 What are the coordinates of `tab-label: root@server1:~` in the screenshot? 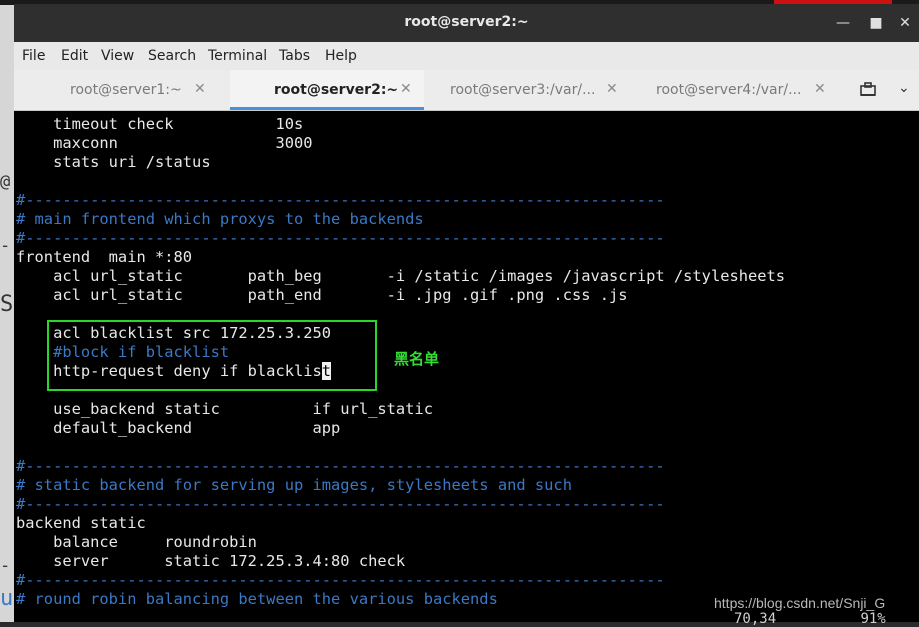 It's located at (126, 90).